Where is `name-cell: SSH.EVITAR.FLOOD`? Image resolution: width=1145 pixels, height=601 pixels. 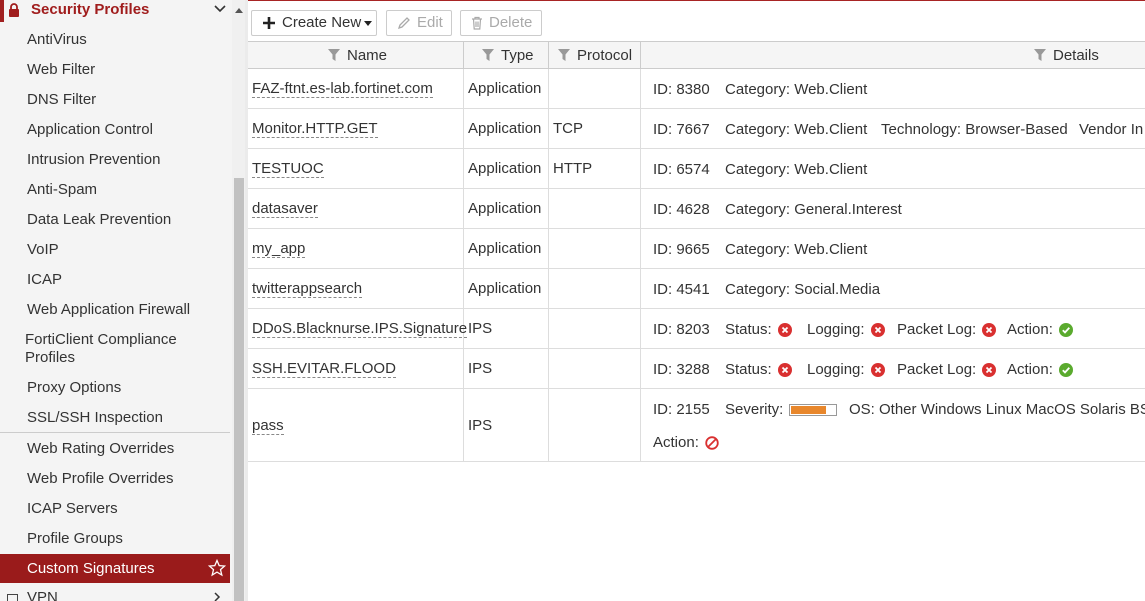
name-cell: SSH.EVITAR.FLOOD is located at coordinates (356, 368).